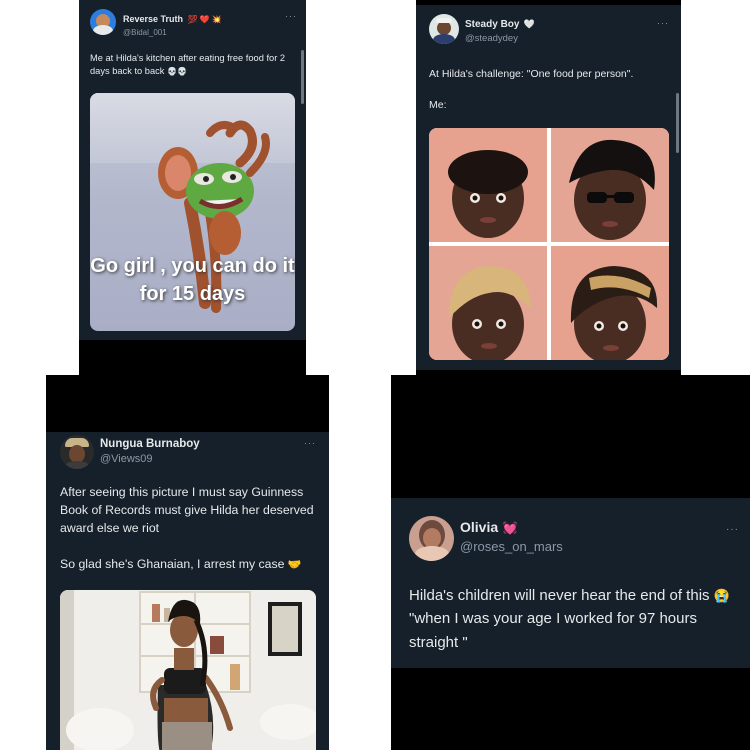 The width and height of the screenshot is (750, 750). What do you see at coordinates (492, 24) in the screenshot?
I see `display-name: Steady Boy` at bounding box center [492, 24].